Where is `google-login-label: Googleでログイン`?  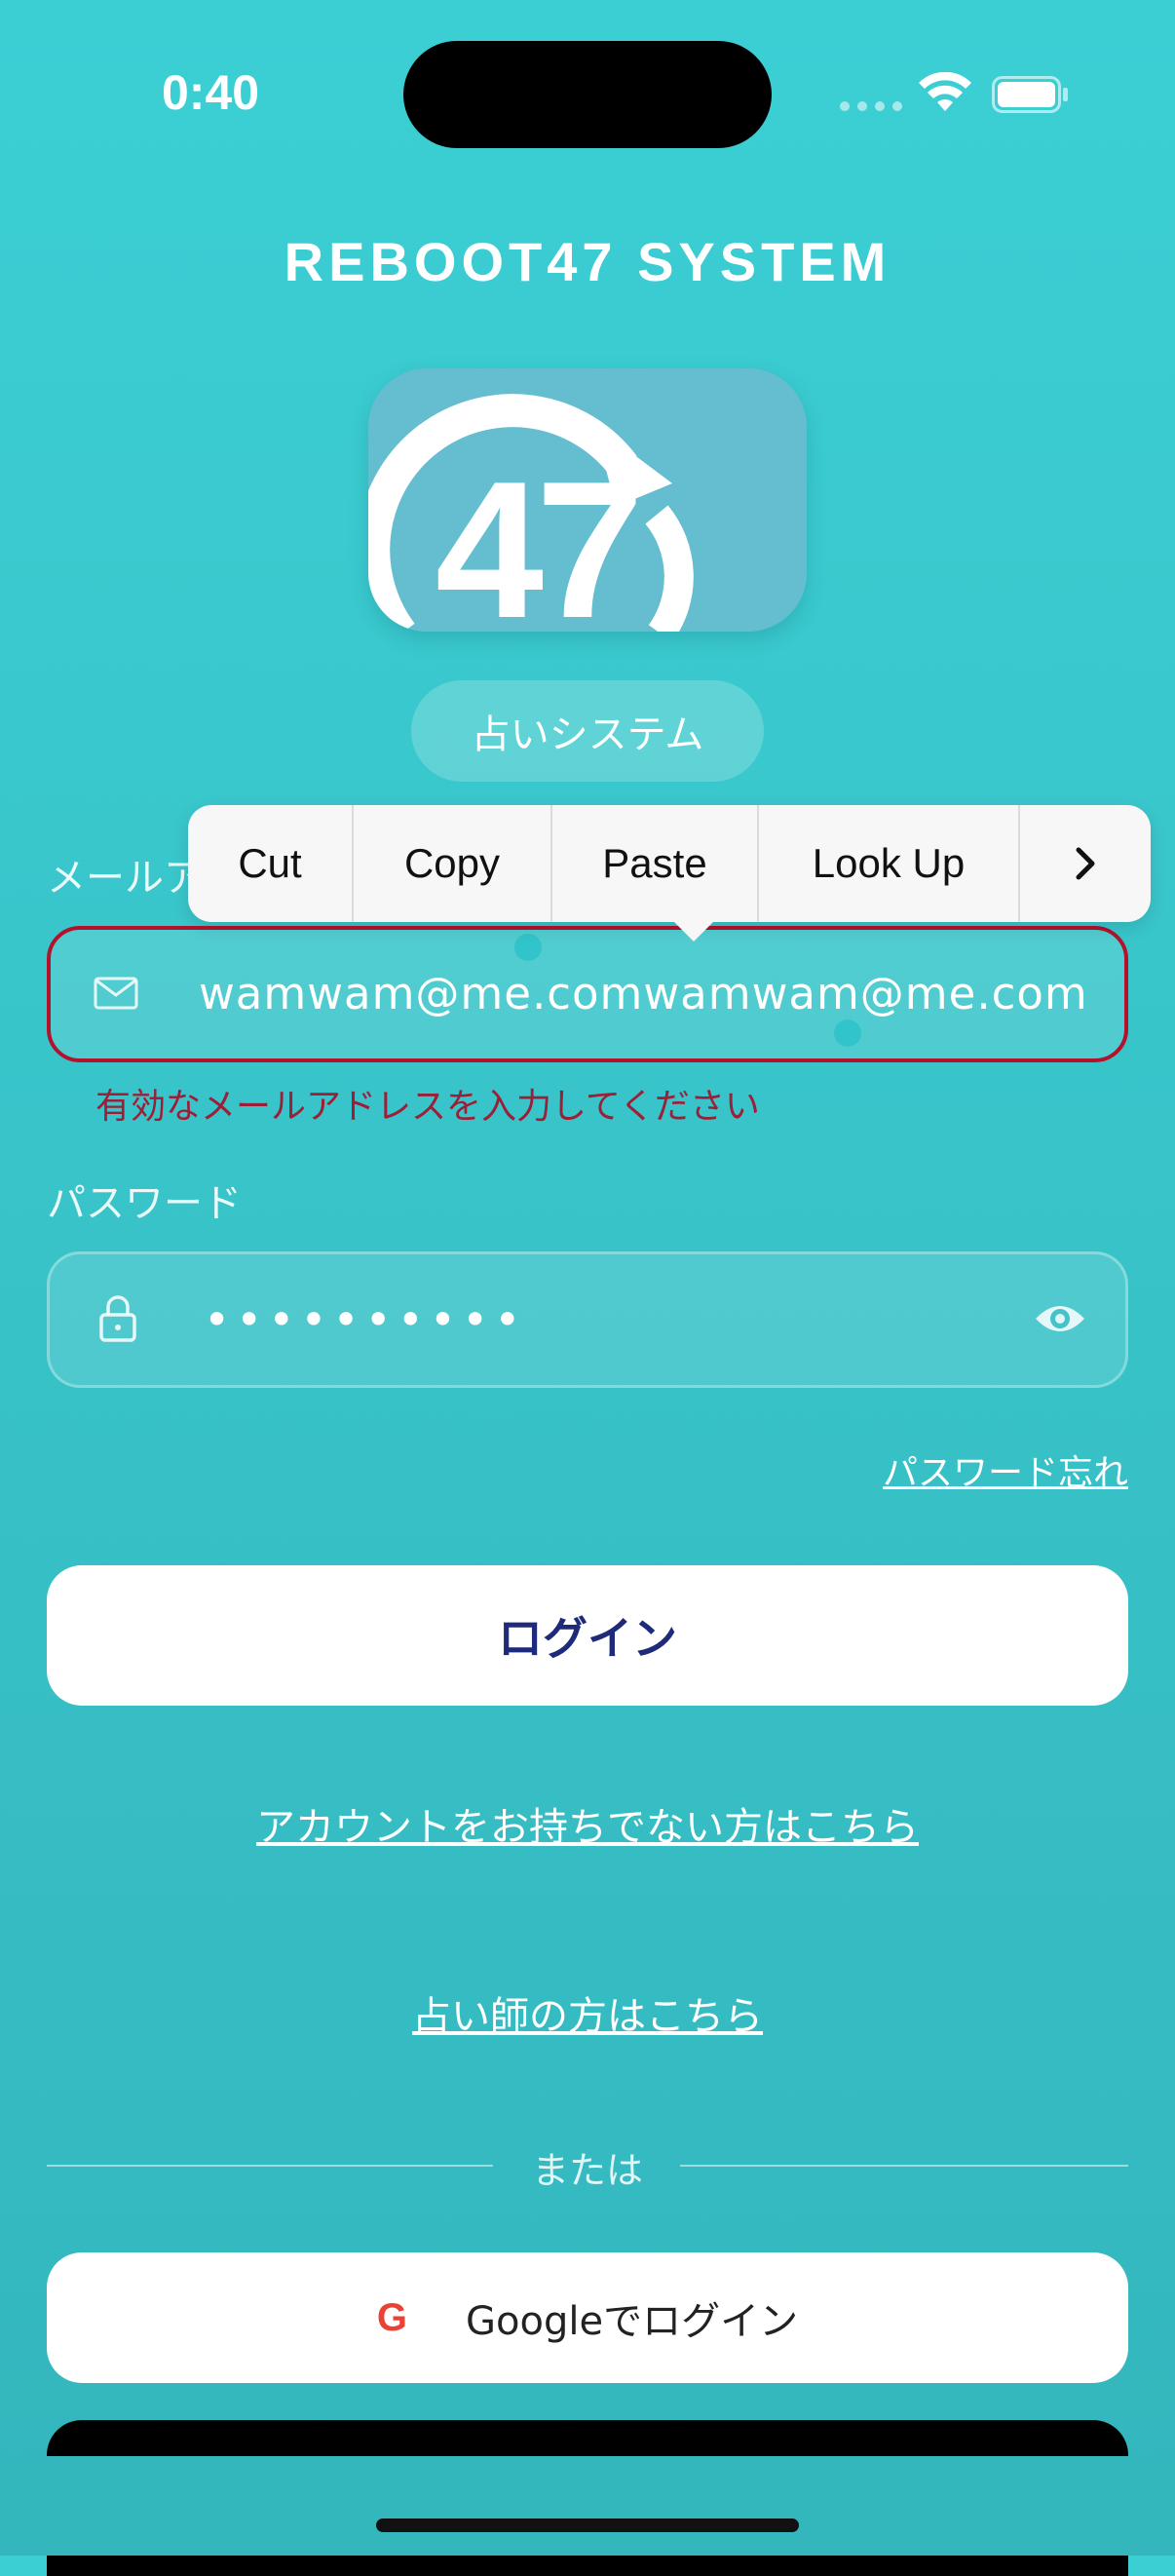 google-login-label: Googleでログイン is located at coordinates (632, 2321).